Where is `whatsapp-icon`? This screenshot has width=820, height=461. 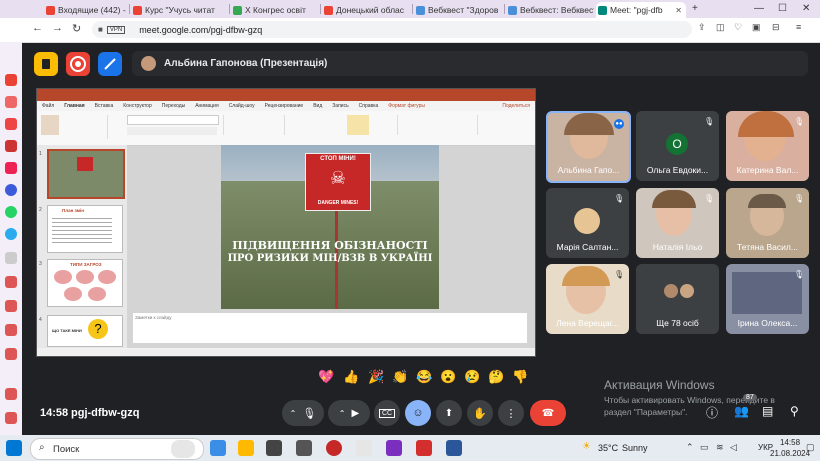
whatsapp-icon is located at coordinates (11, 212).